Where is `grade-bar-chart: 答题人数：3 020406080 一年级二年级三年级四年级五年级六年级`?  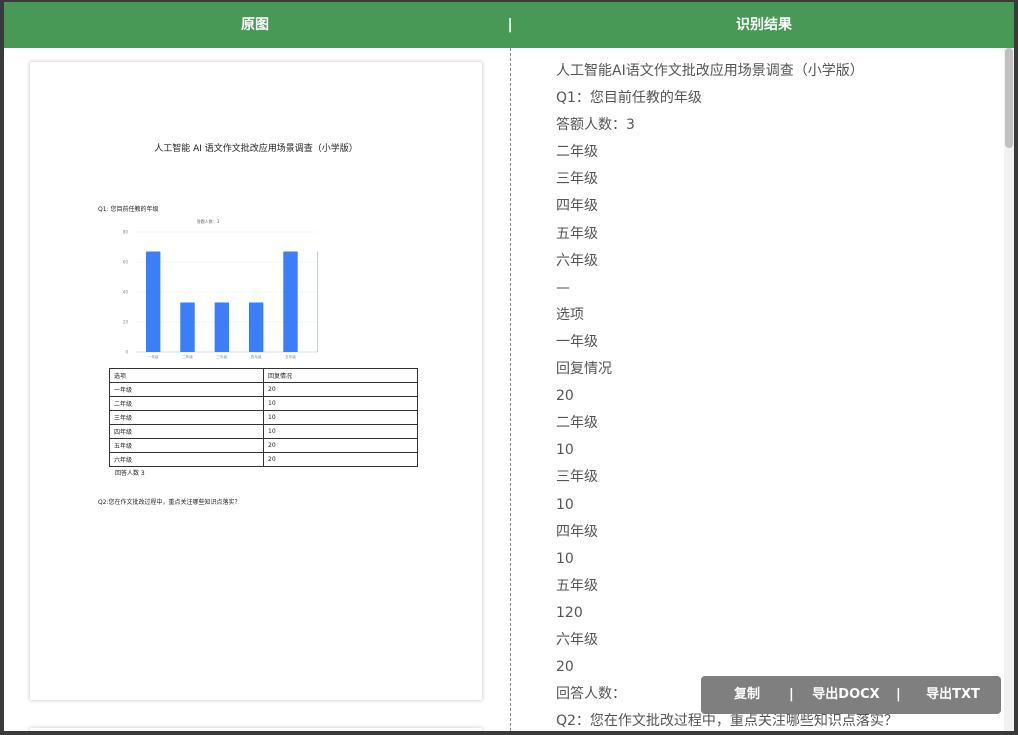
grade-bar-chart: 答题人数：3 020406080 一年级二年级三年级四年级五年级六年级 is located at coordinates (220, 288).